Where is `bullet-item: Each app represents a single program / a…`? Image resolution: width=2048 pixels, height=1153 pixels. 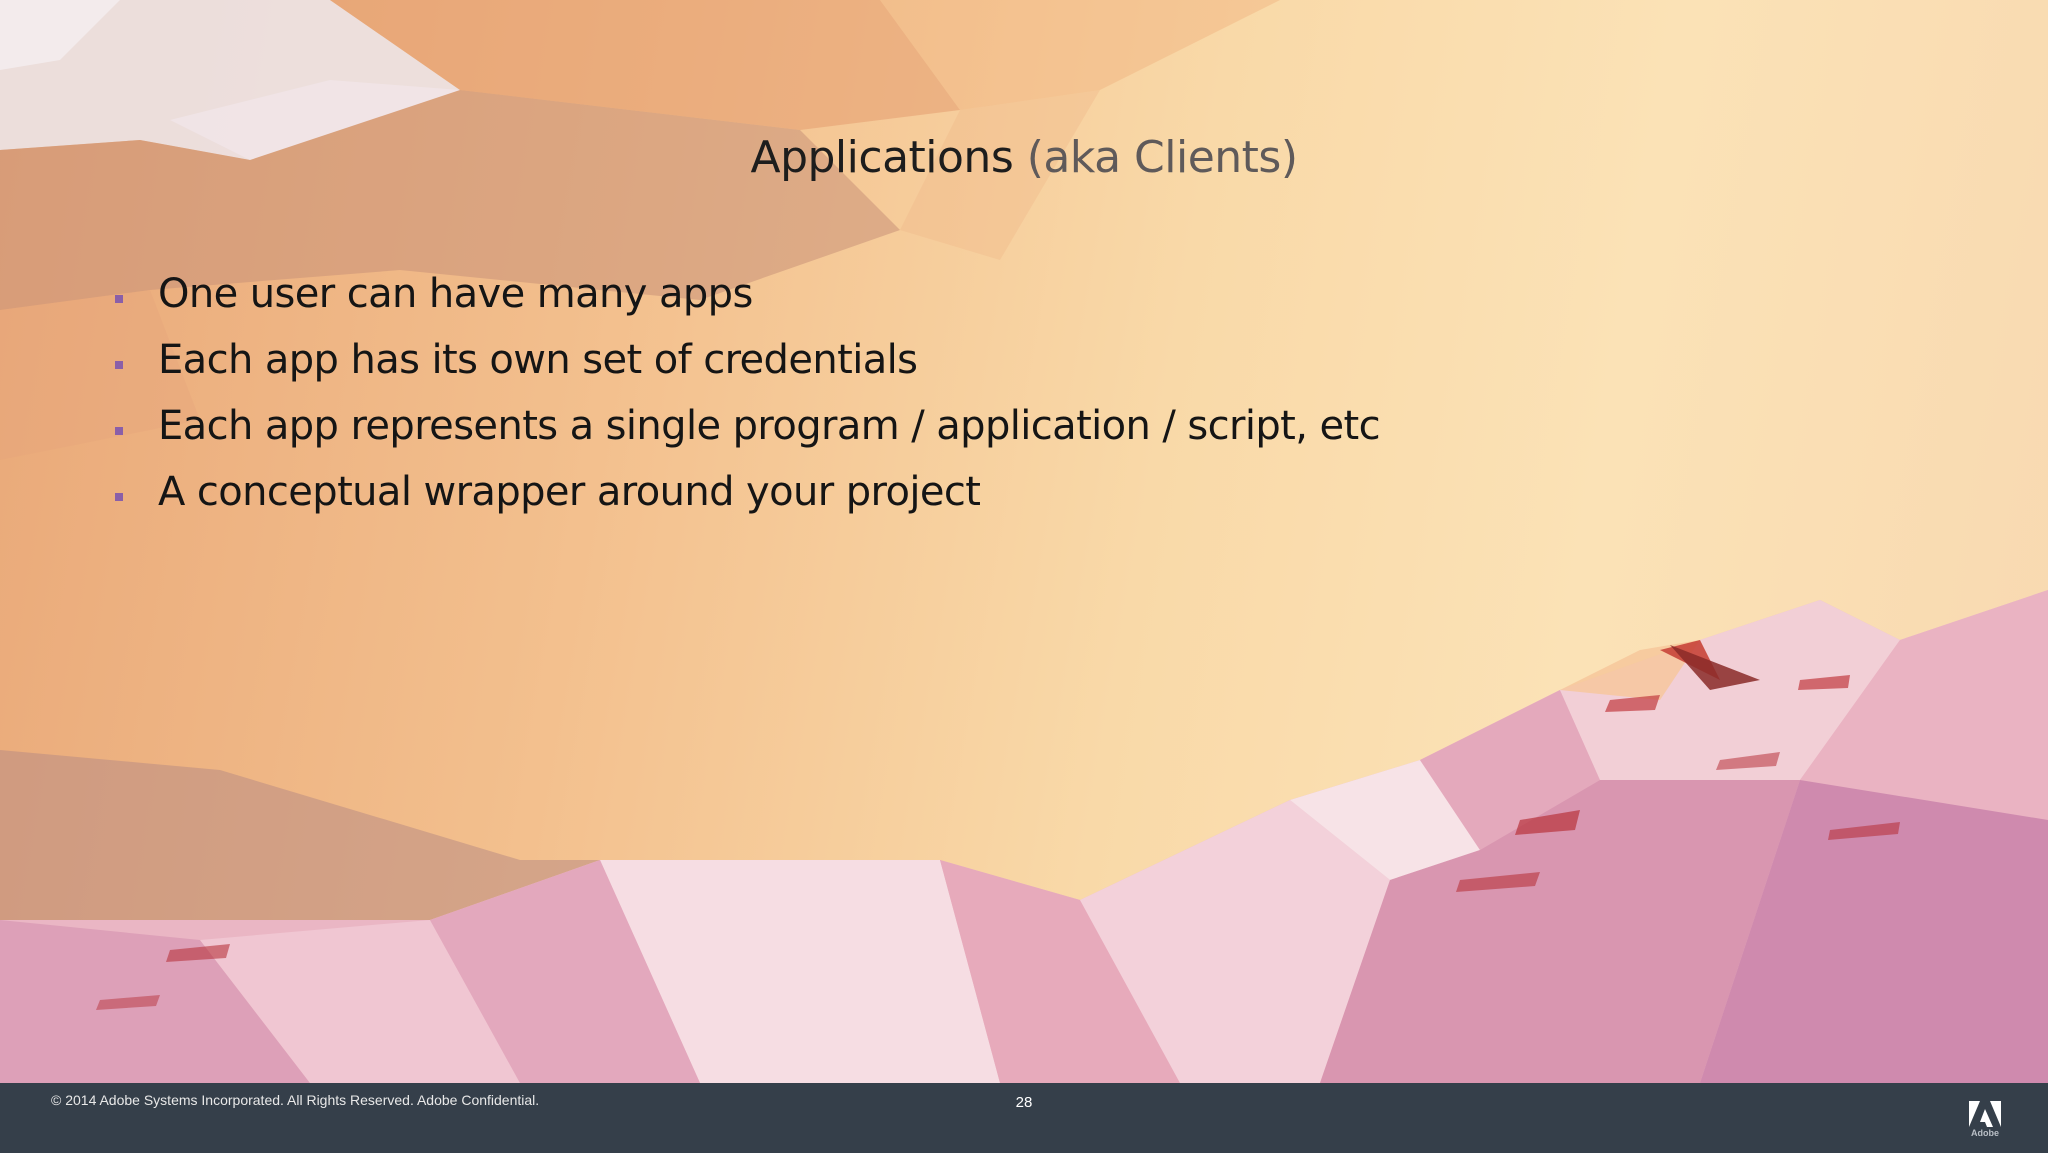
bullet-item: Each app represents a single program / a… is located at coordinates (746, 431).